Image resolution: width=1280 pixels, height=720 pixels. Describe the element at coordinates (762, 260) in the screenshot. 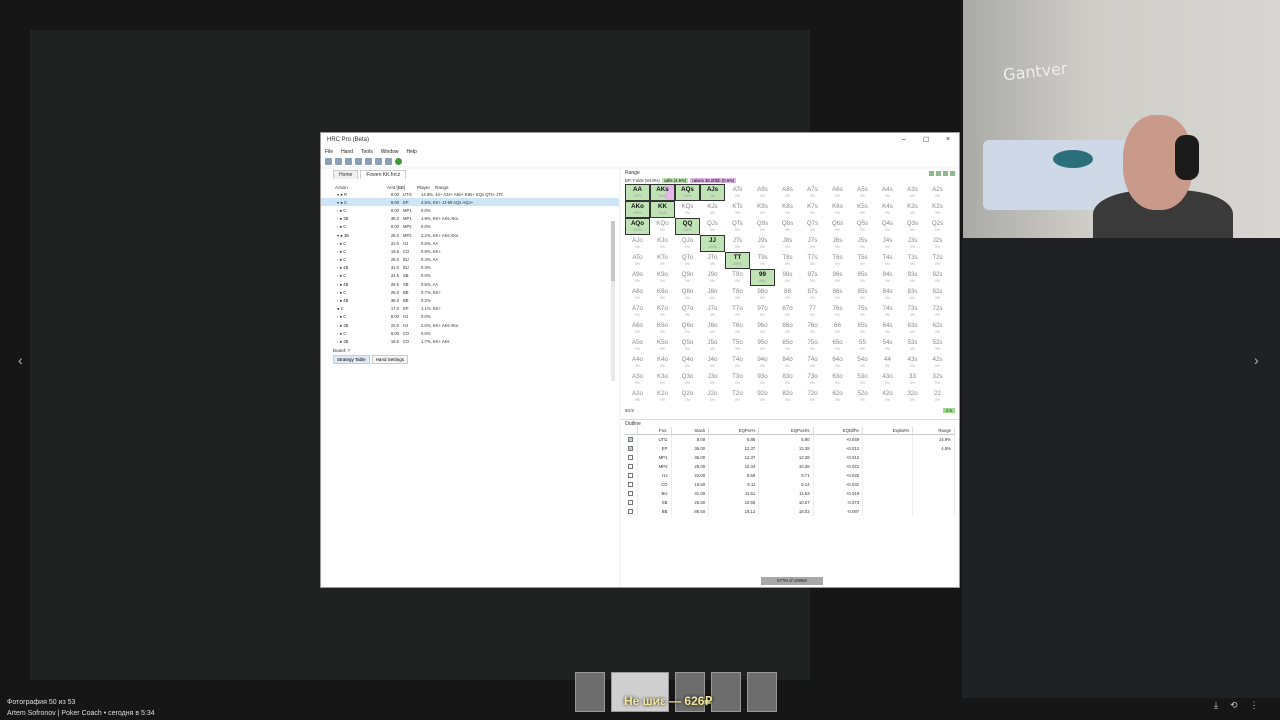

I see `hand-cell-t9s: T9s 0%` at that location.